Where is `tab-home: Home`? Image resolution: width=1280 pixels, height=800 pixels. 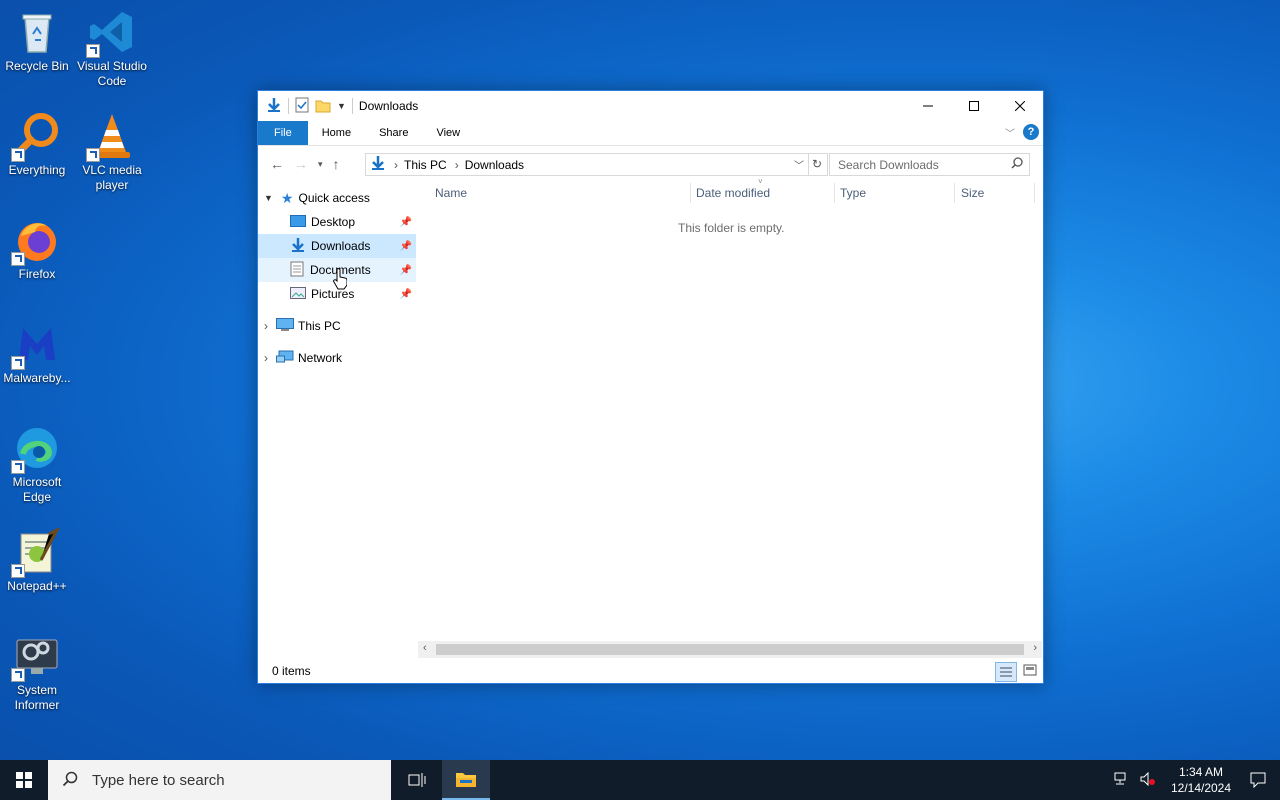 tab-home: Home is located at coordinates (336, 133).